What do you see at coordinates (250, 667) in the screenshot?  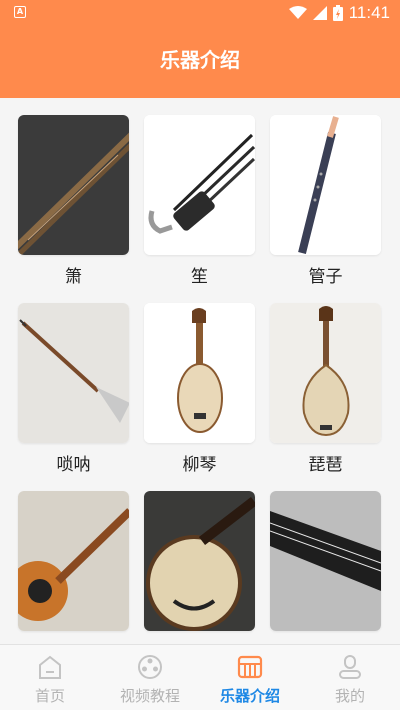 I see `instrument-icon` at bounding box center [250, 667].